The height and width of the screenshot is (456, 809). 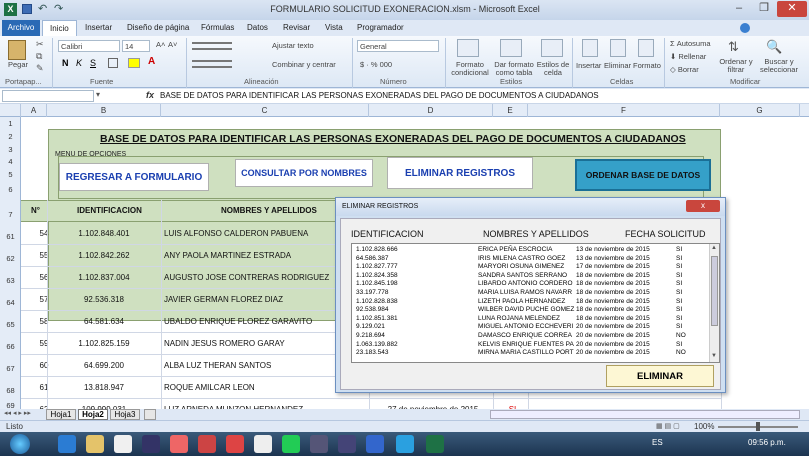 What do you see at coordinates (18, 64) in the screenshot?
I see `paste-button: Pegar` at bounding box center [18, 64].